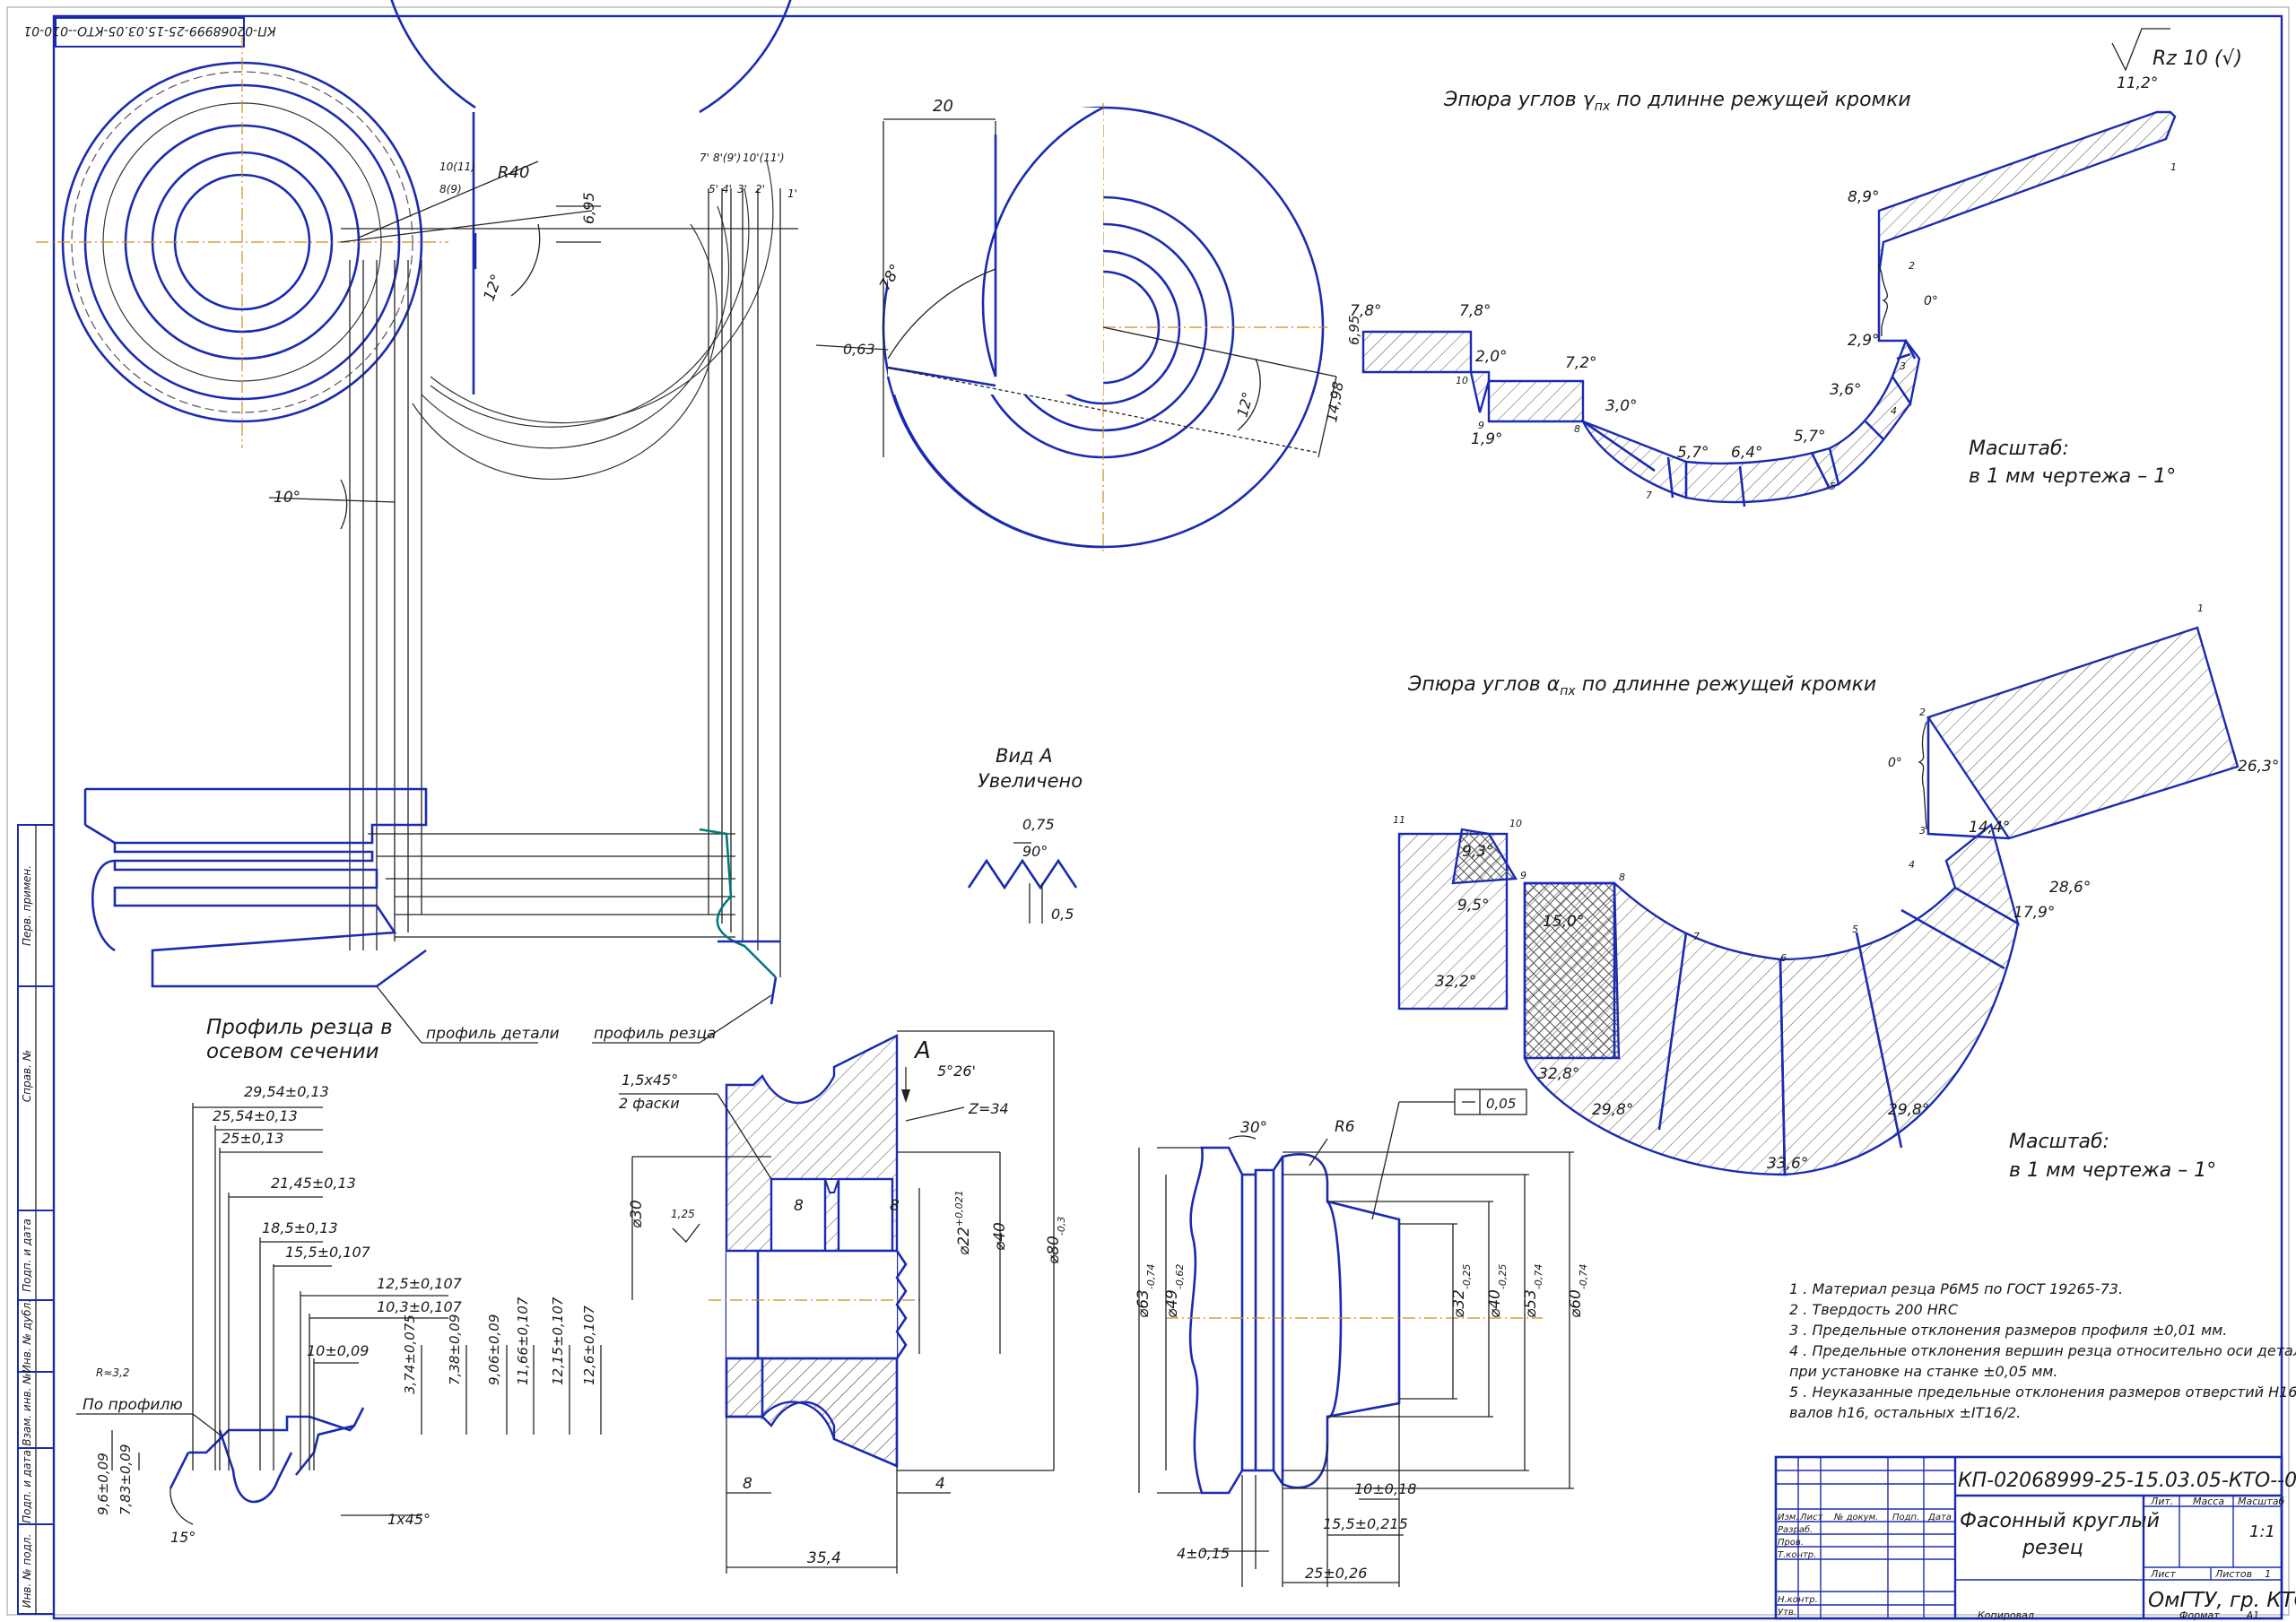  What do you see at coordinates (1788, 1517) in the screenshot?
I see `tb-col-1: Изм.` at bounding box center [1788, 1517].